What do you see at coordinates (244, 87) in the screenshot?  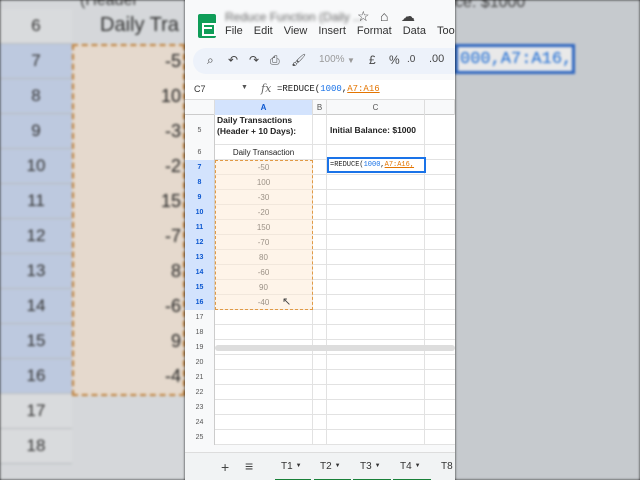 I see `name-box-dropdown-icon: ▼` at bounding box center [244, 87].